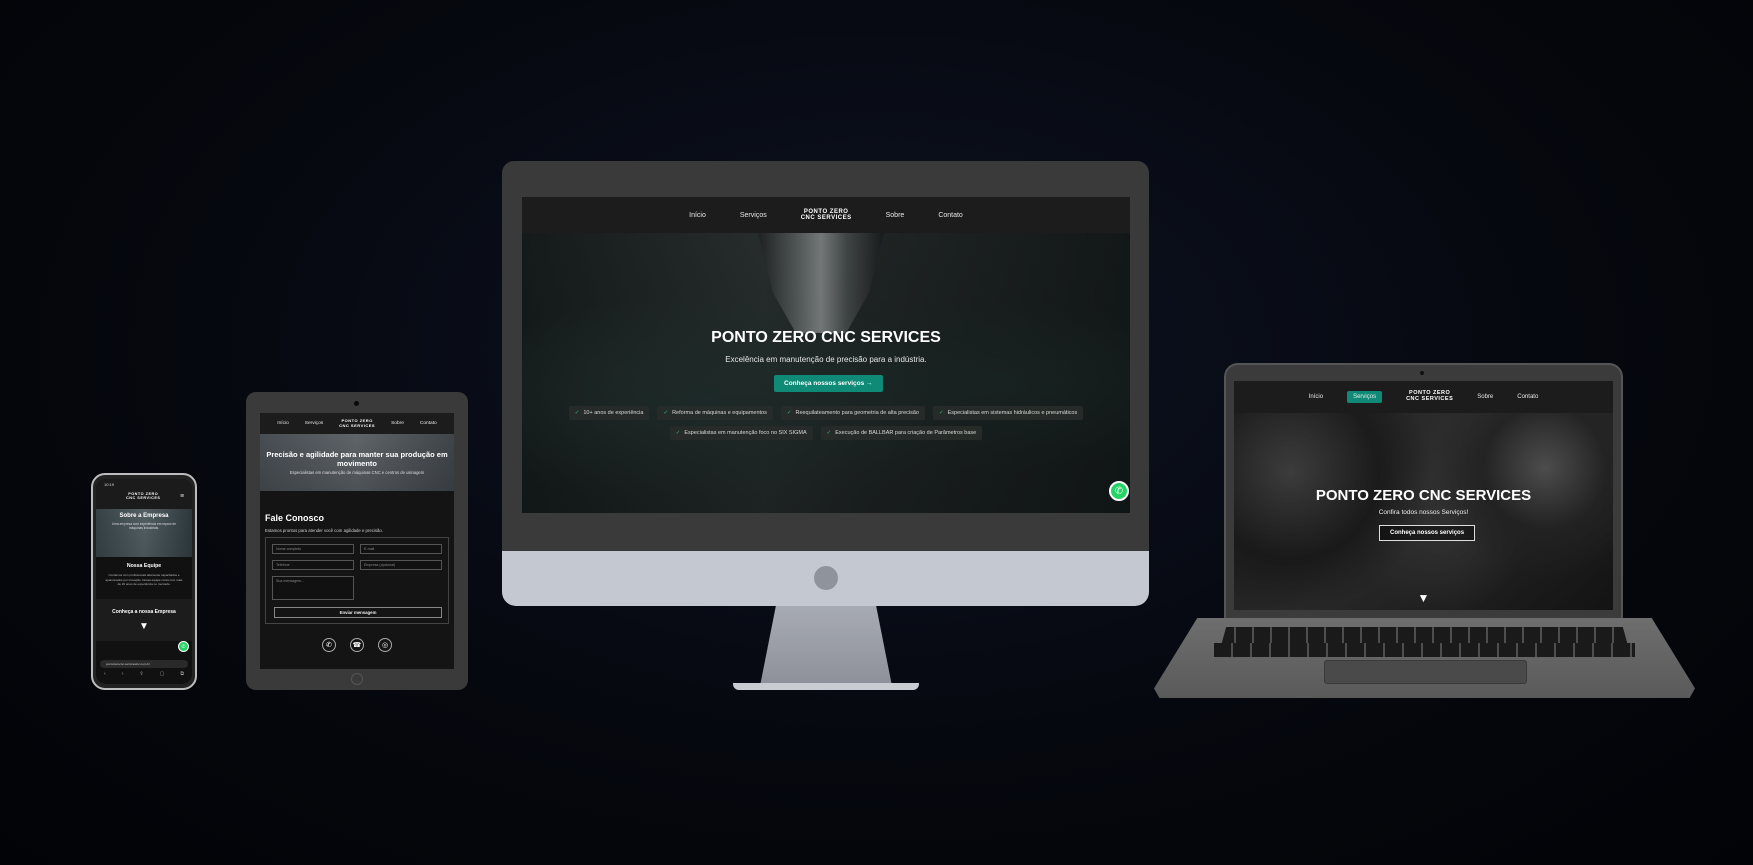 The image size is (1753, 865). Describe the element at coordinates (144, 664) in the screenshot. I see `browser-url-bar: pontozerocnc-servicesinc.com.br` at that location.